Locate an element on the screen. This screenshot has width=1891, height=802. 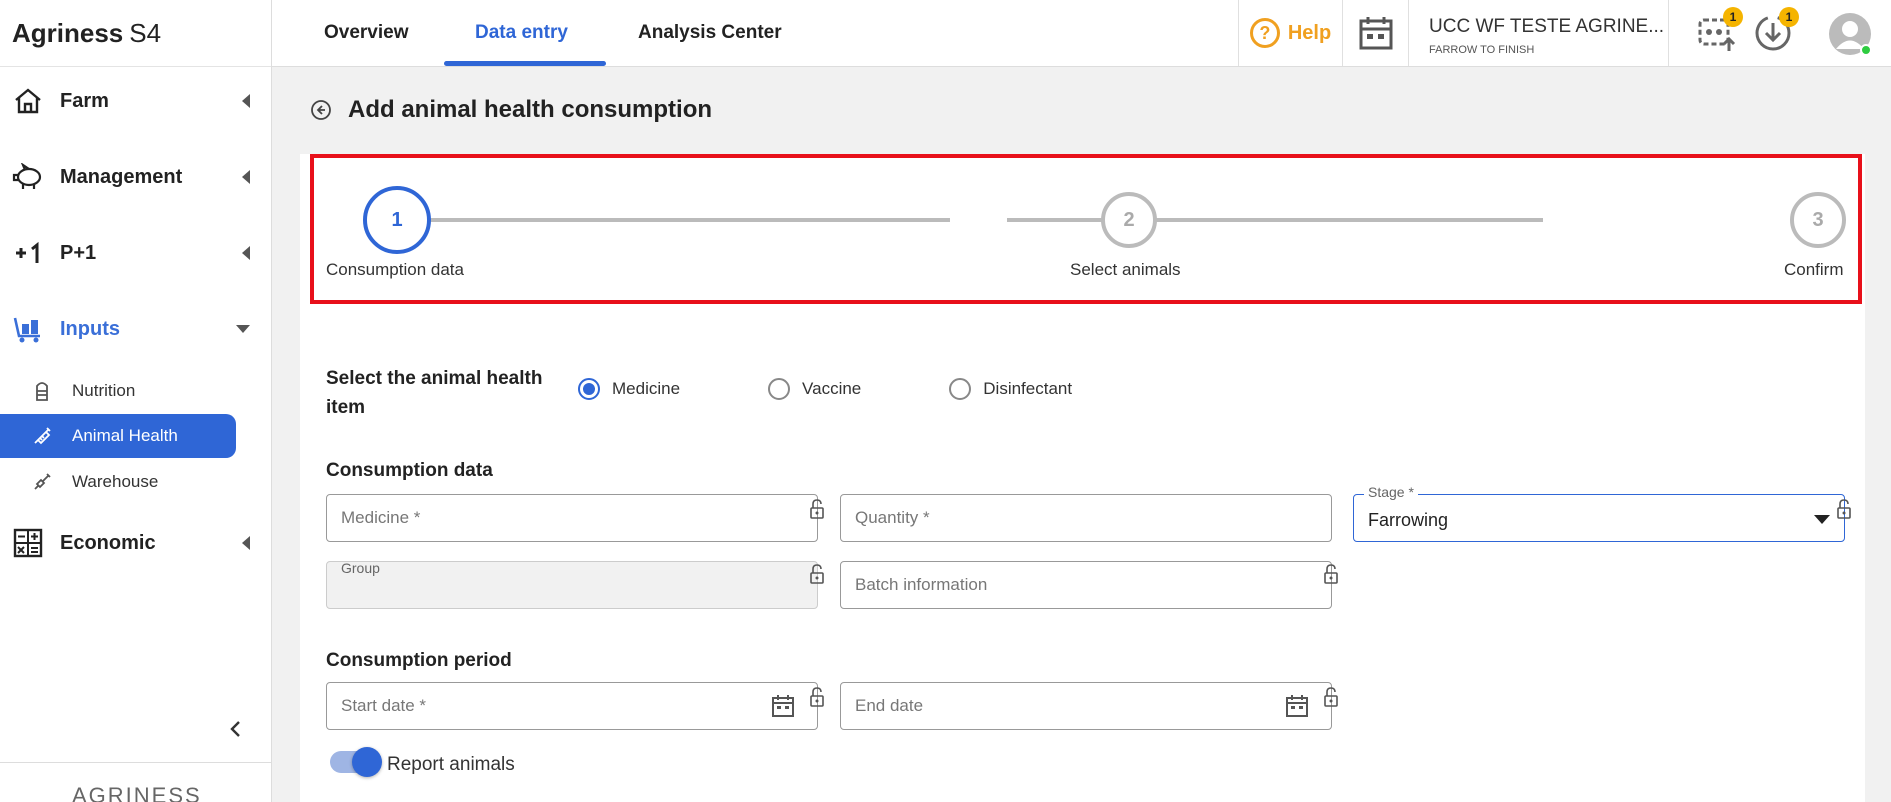
stage-select: Stage * Farrowing is located at coordinates (1599, 513).